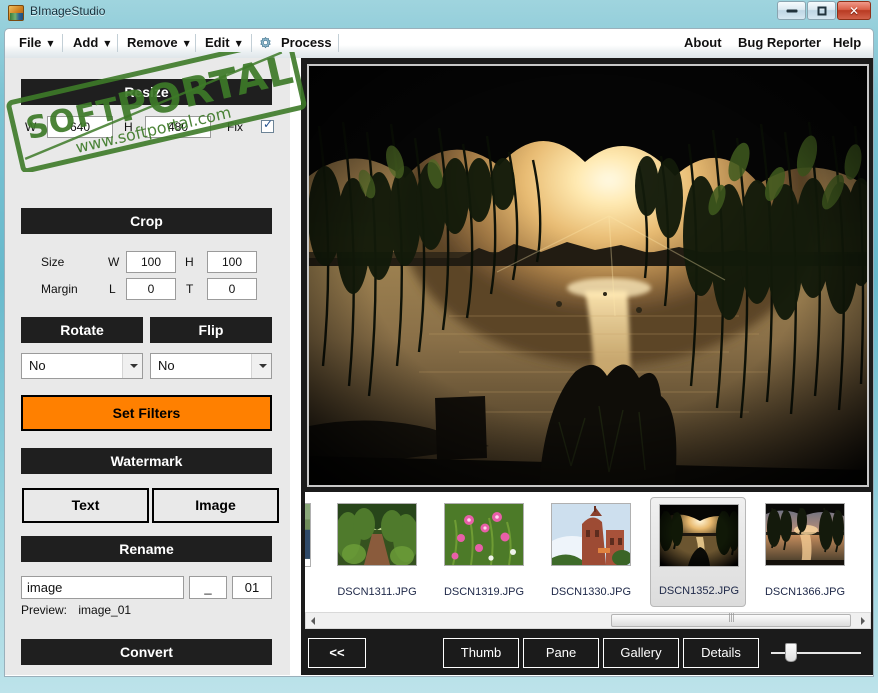 Image resolution: width=878 pixels, height=693 pixels. What do you see at coordinates (307, 531) in the screenshot?
I see `thumbnail-partial-image` at bounding box center [307, 531].